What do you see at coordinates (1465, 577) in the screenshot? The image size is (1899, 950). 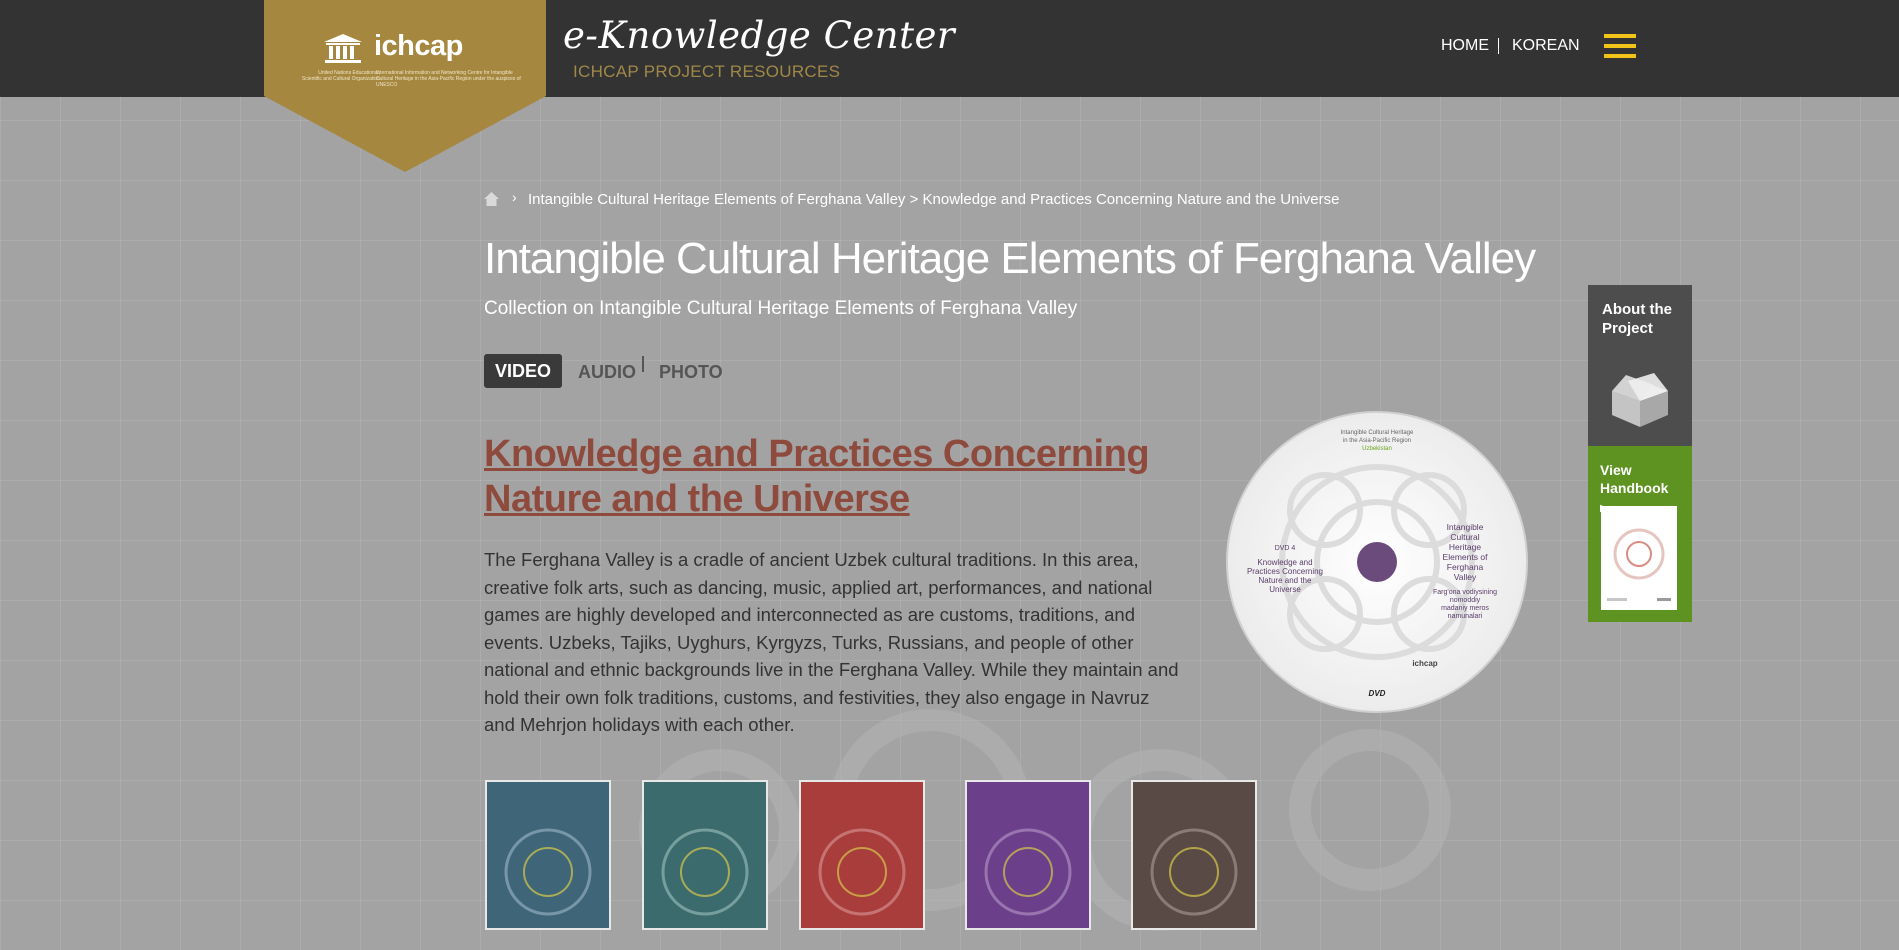 I see `dvd-right-text-6: Valley` at bounding box center [1465, 577].